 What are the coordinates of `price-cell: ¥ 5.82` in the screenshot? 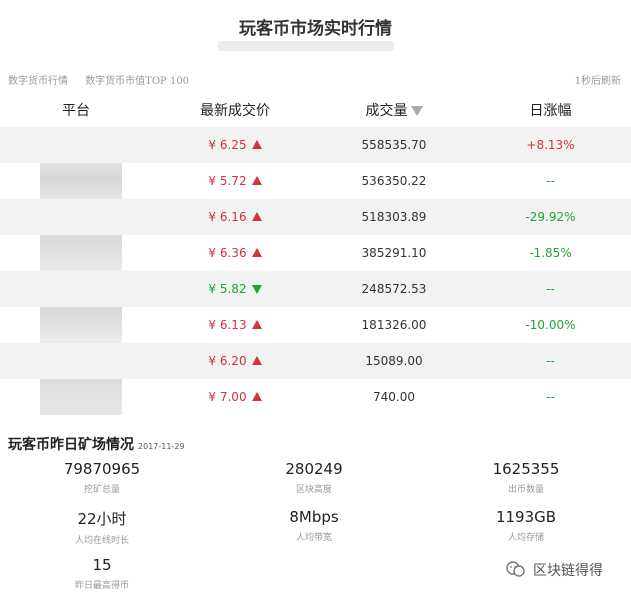 It's located at (235, 289).